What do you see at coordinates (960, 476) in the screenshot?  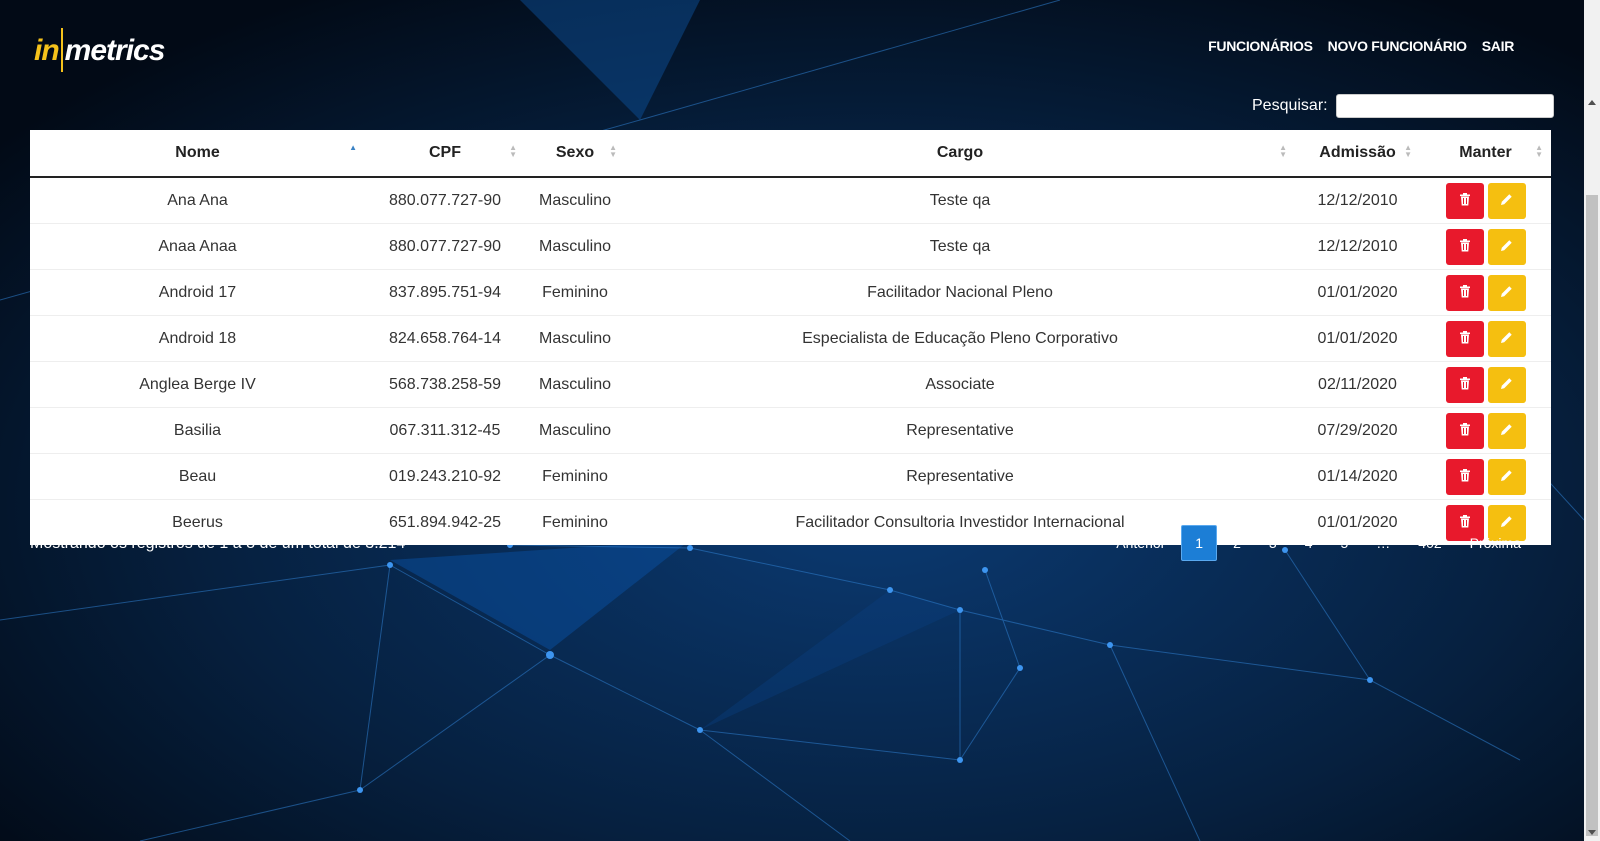 I see `cell-cargo: Representative` at bounding box center [960, 476].